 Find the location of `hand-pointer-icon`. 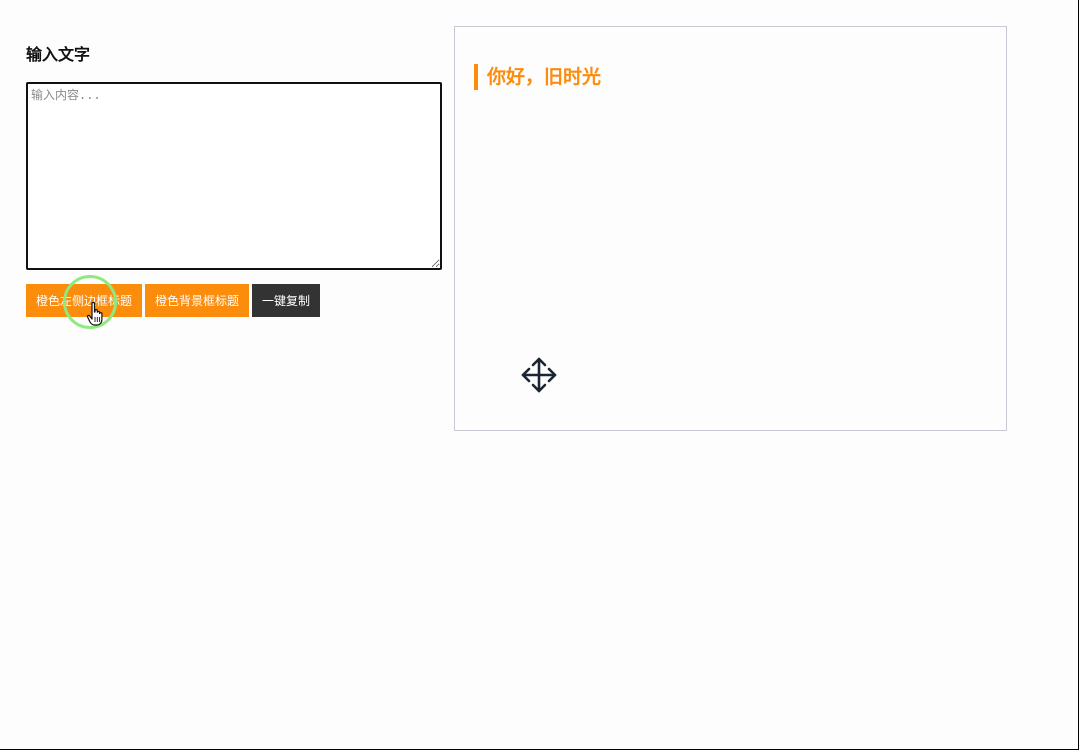

hand-pointer-icon is located at coordinates (94, 313).